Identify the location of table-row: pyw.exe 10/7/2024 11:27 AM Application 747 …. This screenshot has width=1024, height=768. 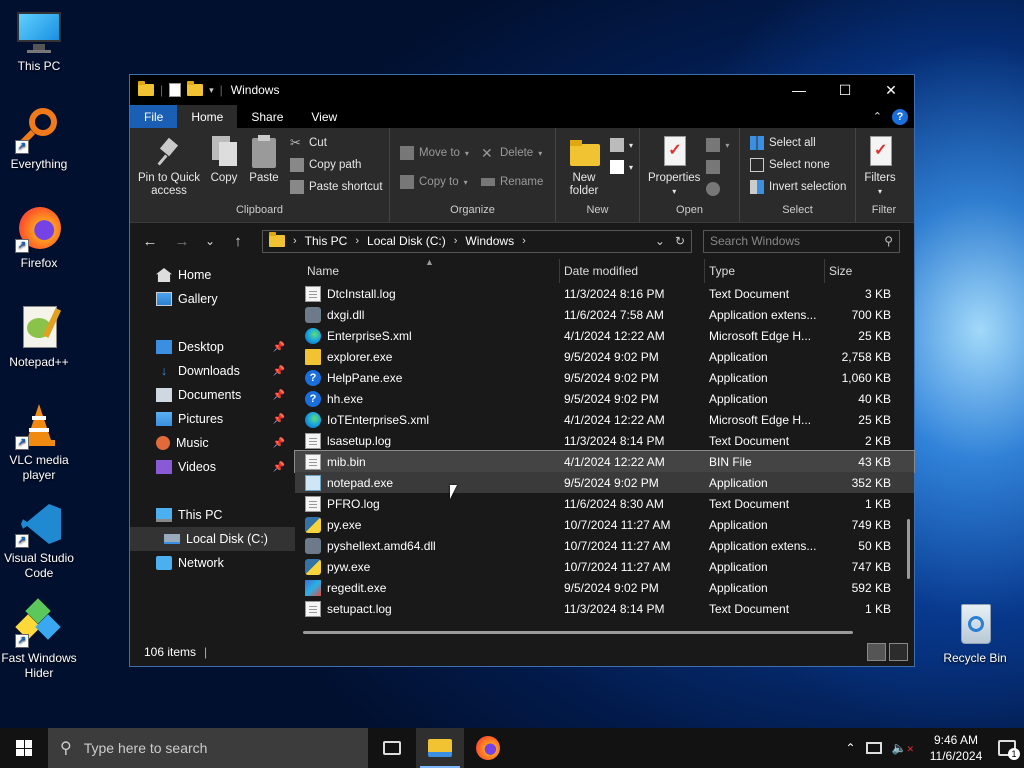
(604, 566).